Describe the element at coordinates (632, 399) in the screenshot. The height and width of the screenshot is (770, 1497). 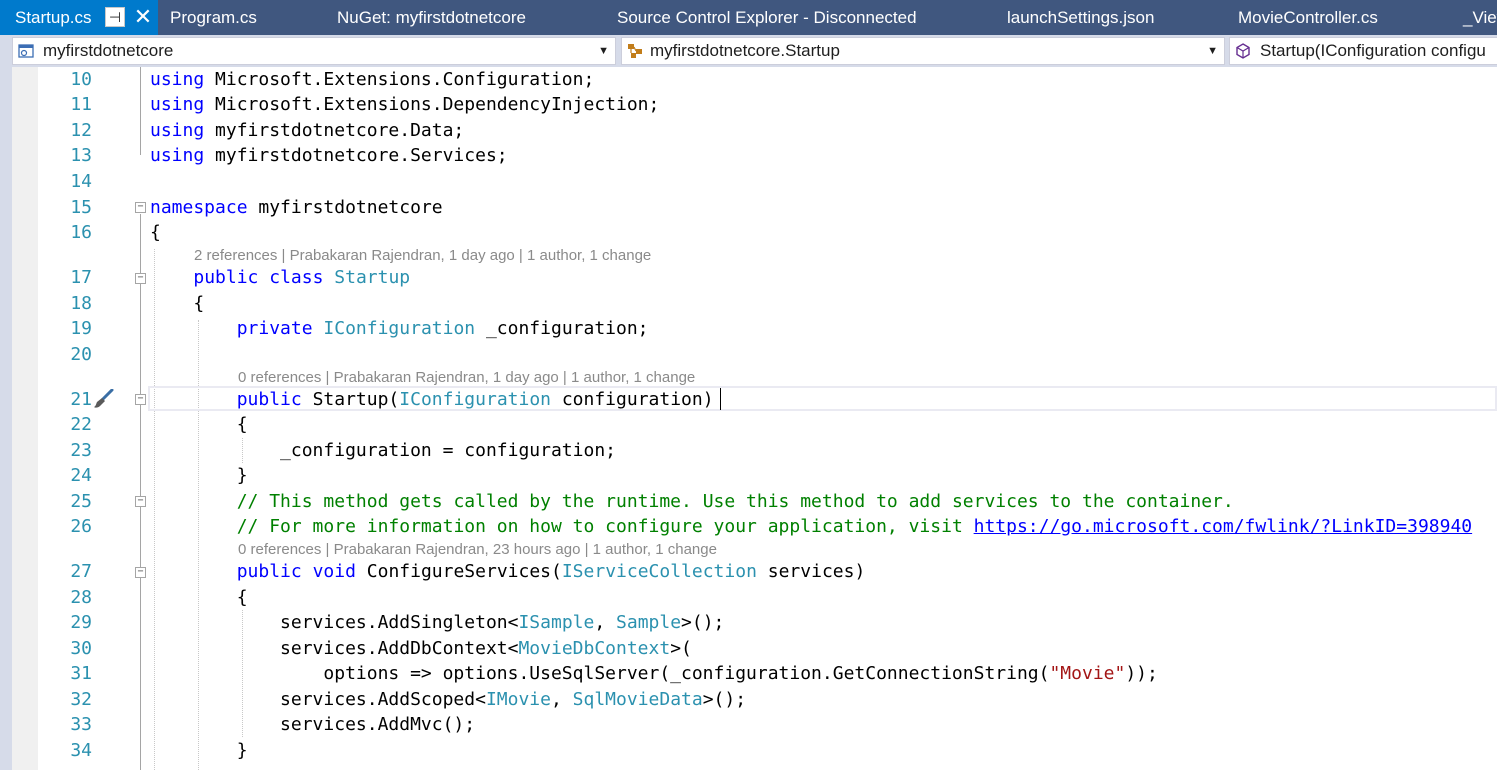
I see `code-token: configuration)` at that location.